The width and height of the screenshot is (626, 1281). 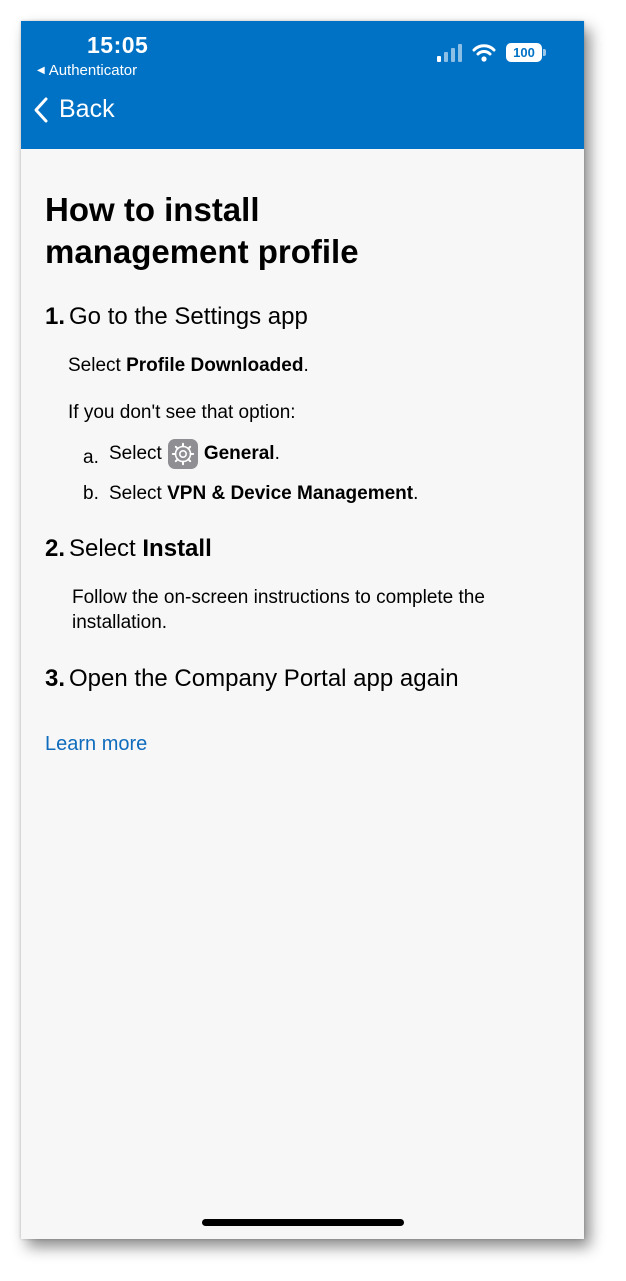 I want to click on battery-icon: 100, so click(x=526, y=52).